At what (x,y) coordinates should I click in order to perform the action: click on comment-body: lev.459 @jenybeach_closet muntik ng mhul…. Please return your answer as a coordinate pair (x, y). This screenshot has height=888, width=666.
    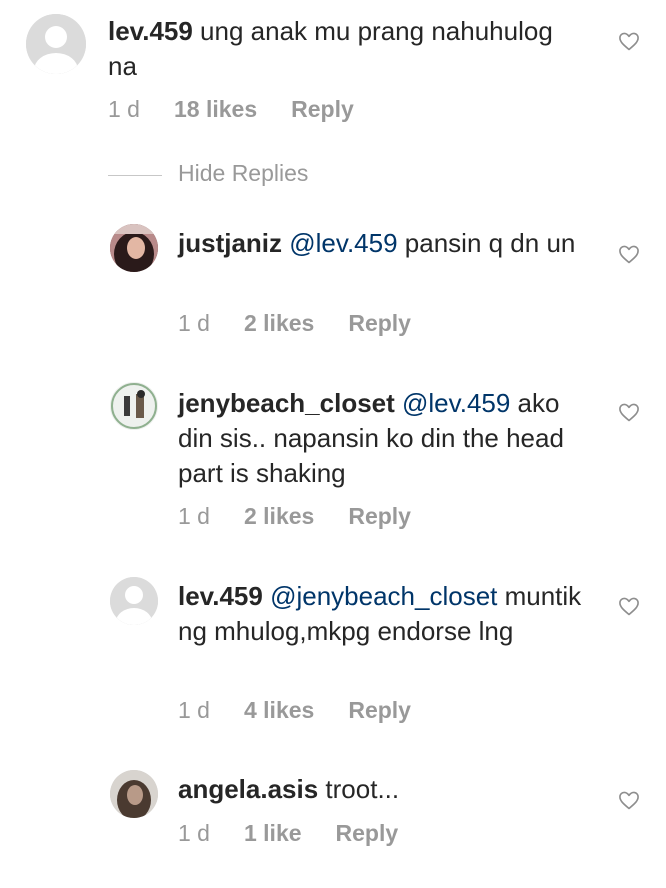
    Looking at the image, I should click on (388, 614).